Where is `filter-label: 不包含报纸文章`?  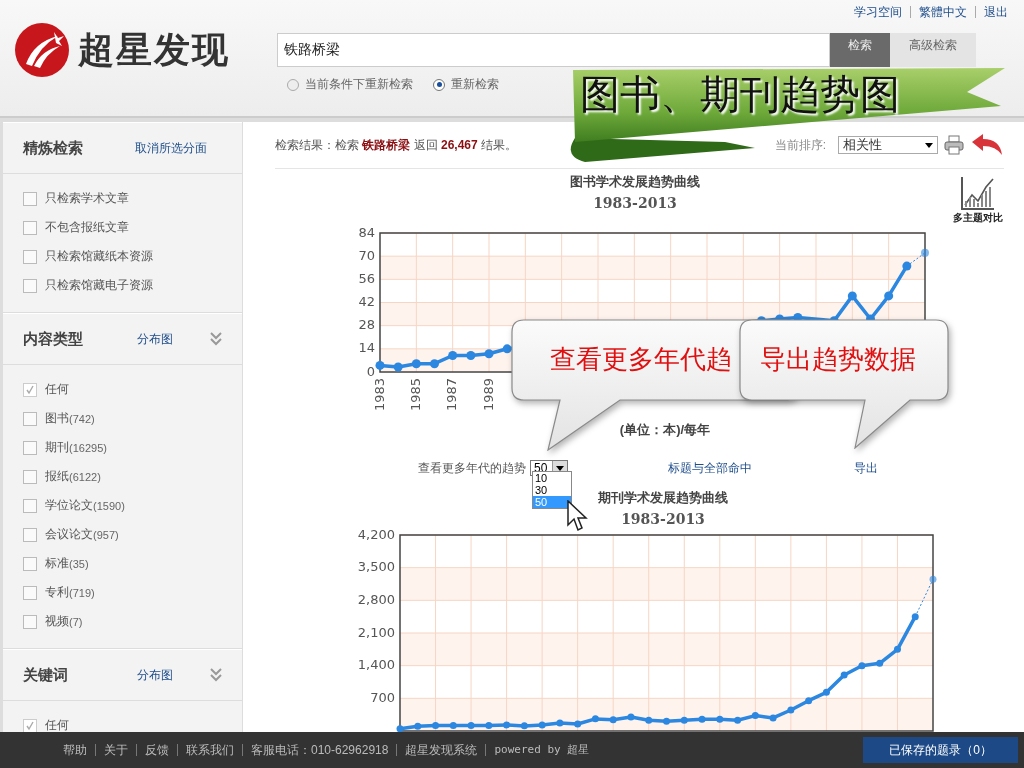 filter-label: 不包含报纸文章 is located at coordinates (87, 227).